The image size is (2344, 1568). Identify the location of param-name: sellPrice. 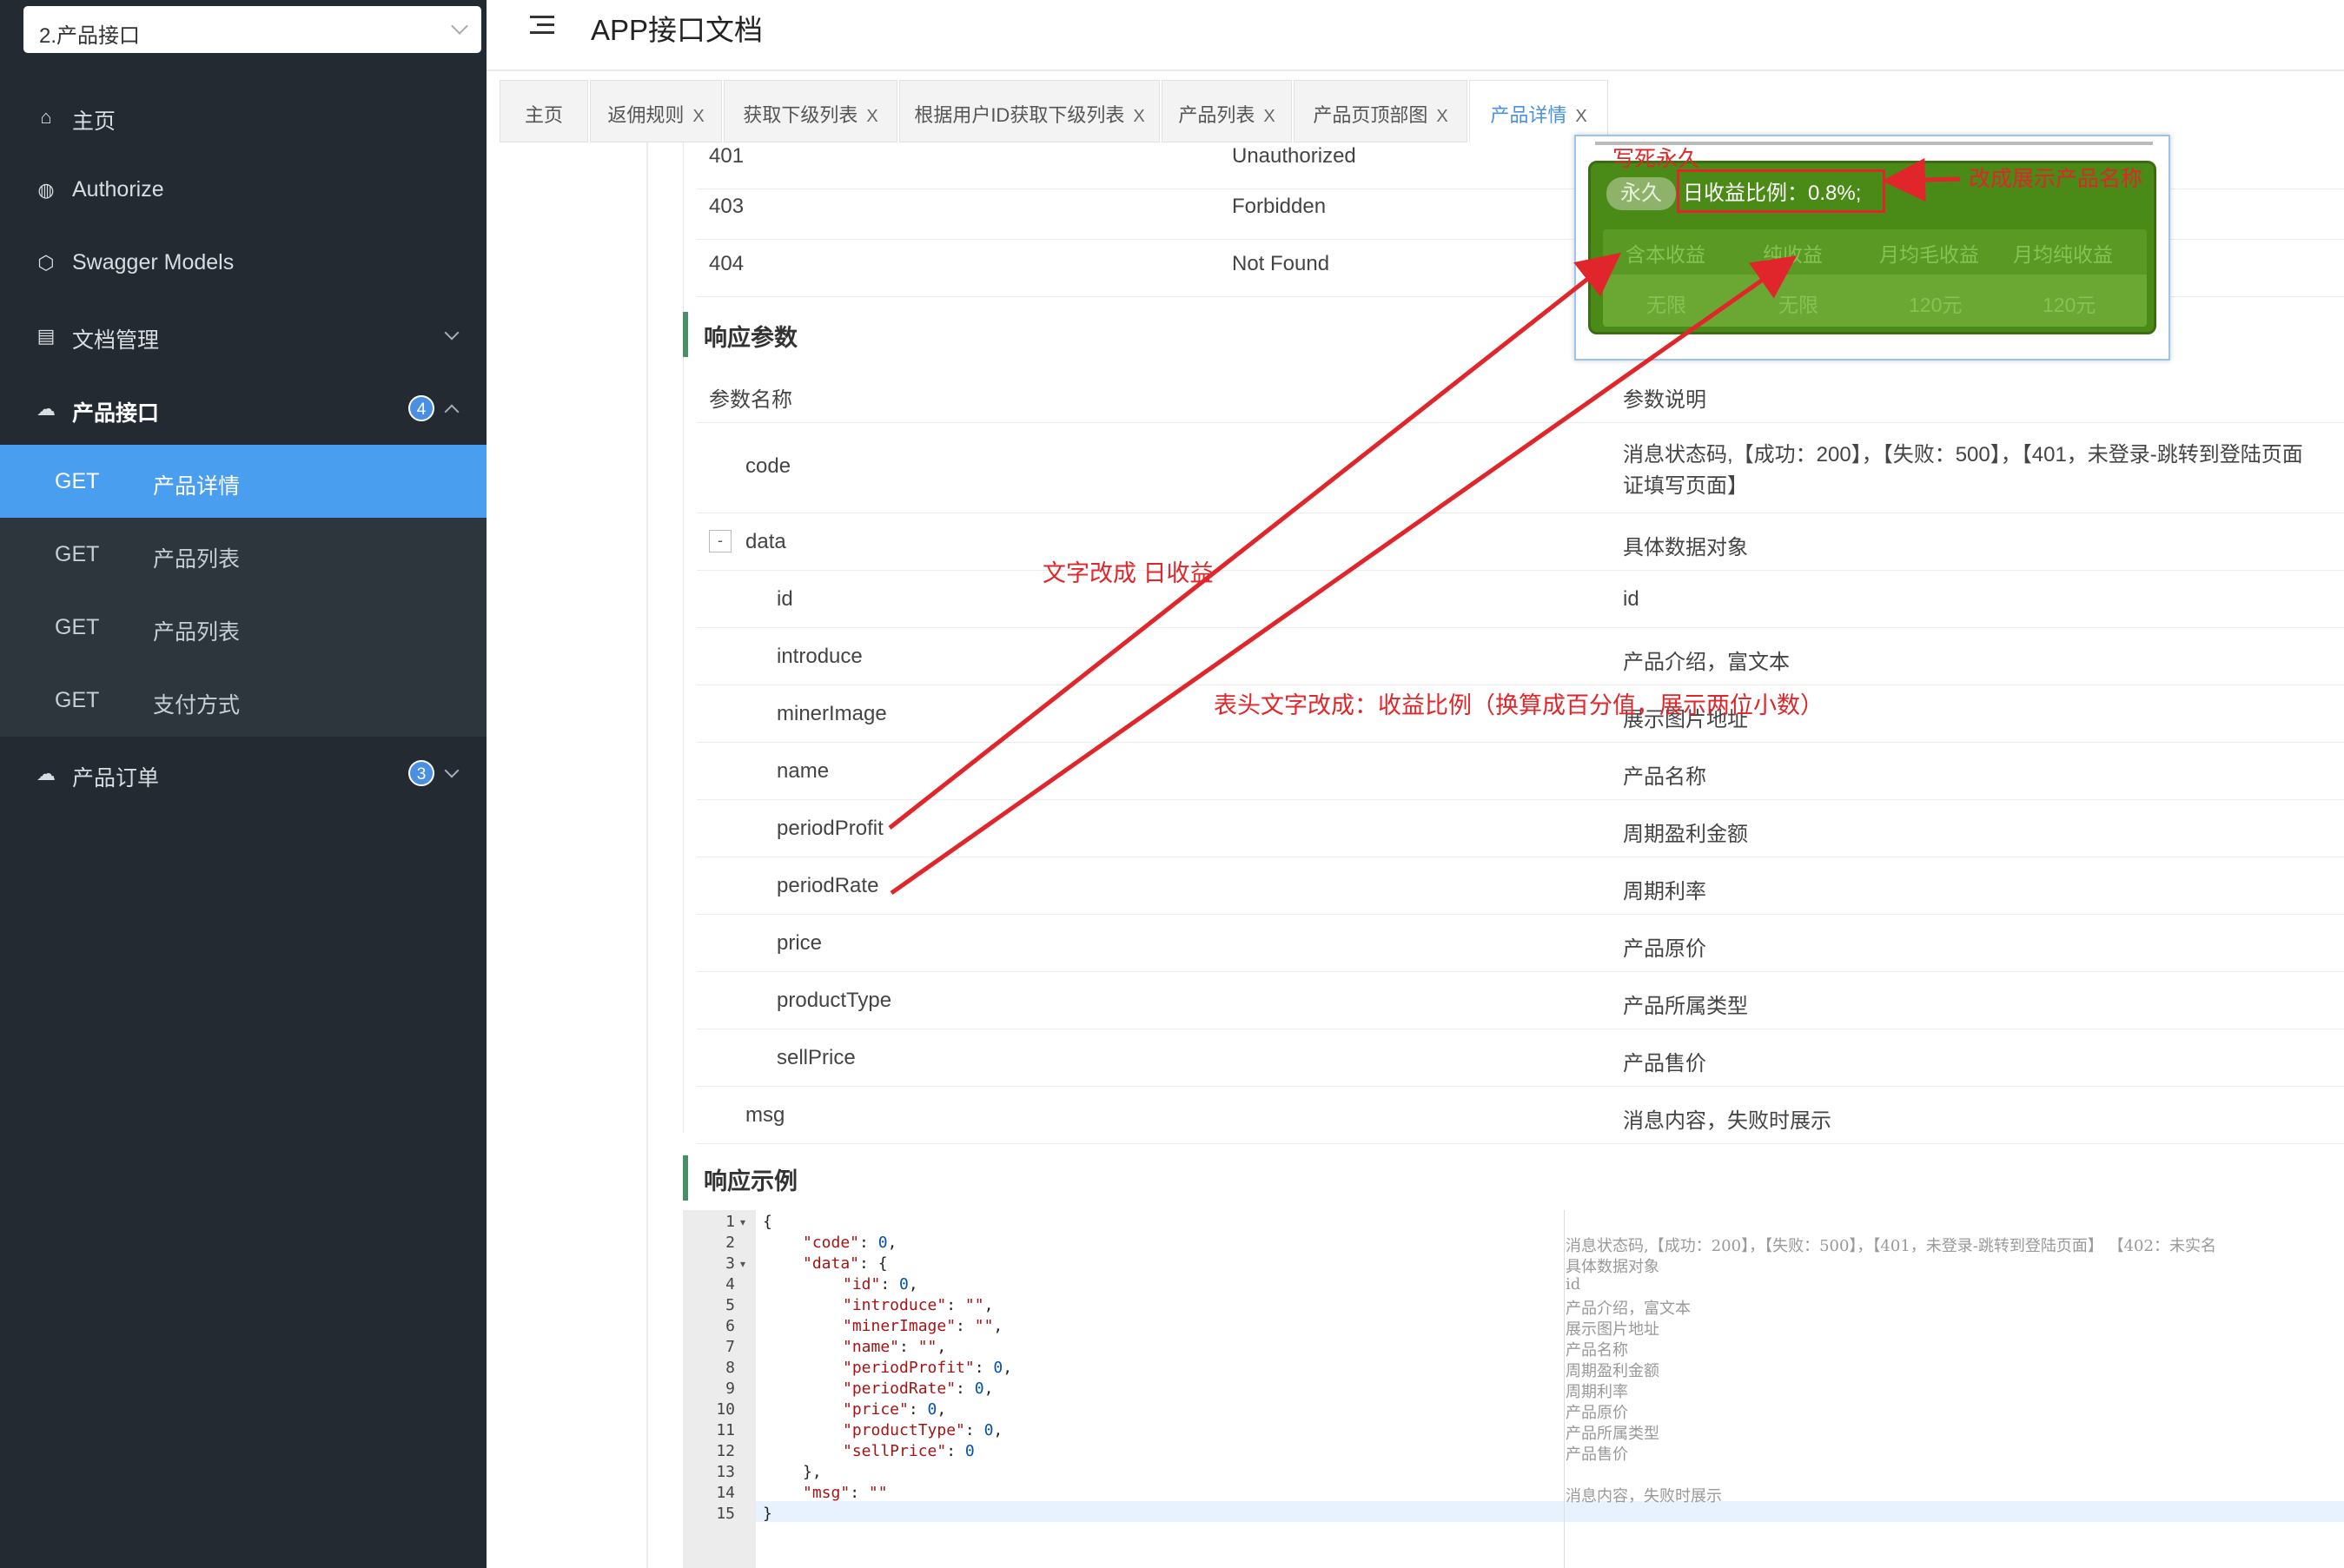
(817, 1057).